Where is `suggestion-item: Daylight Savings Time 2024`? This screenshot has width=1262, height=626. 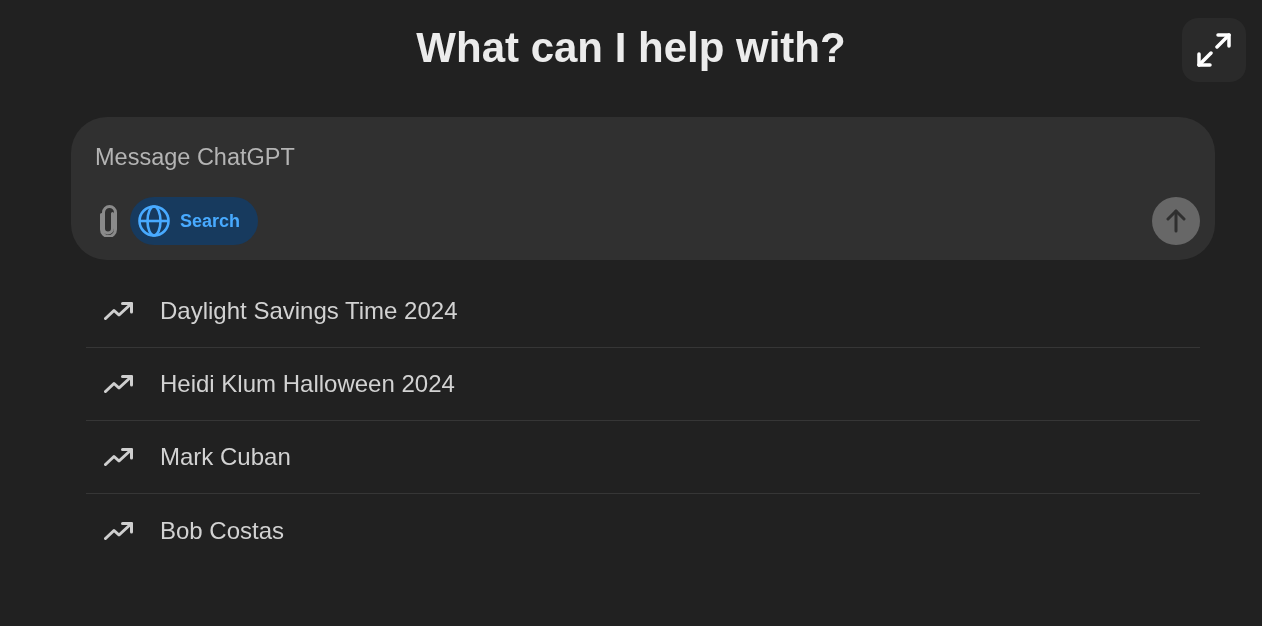 suggestion-item: Daylight Savings Time 2024 is located at coordinates (272, 311).